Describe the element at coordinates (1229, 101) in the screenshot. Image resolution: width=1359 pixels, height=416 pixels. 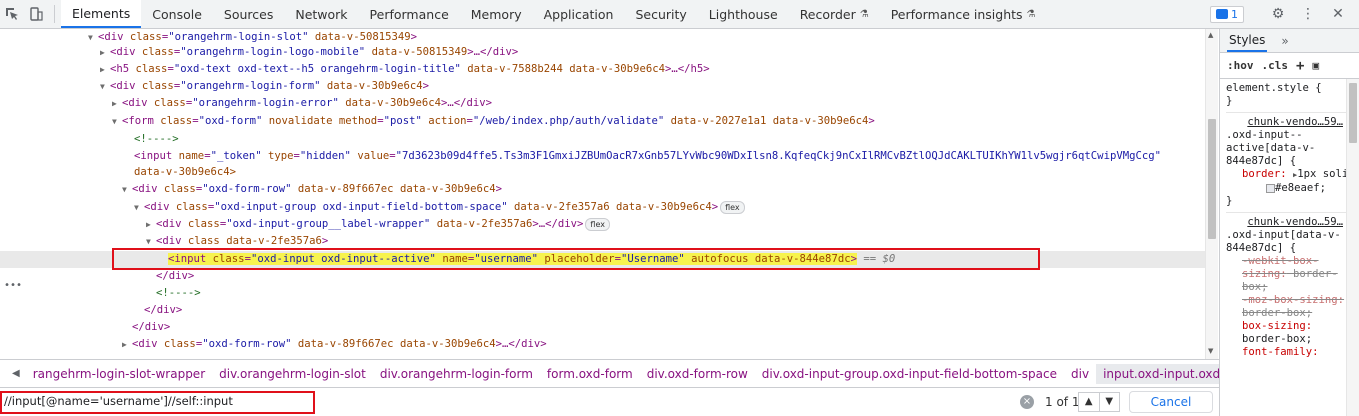
I see `rule-close: }` at that location.